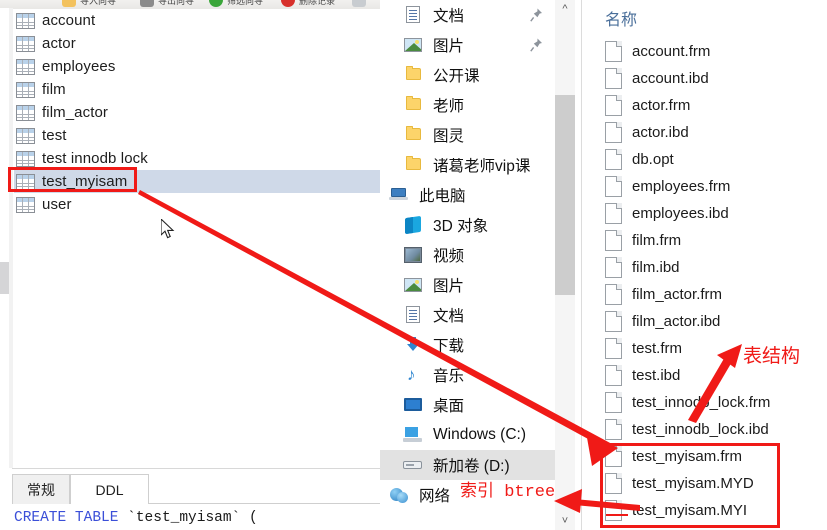 The image size is (827, 530). I want to click on file-name-label: actor.ibd, so click(660, 132).